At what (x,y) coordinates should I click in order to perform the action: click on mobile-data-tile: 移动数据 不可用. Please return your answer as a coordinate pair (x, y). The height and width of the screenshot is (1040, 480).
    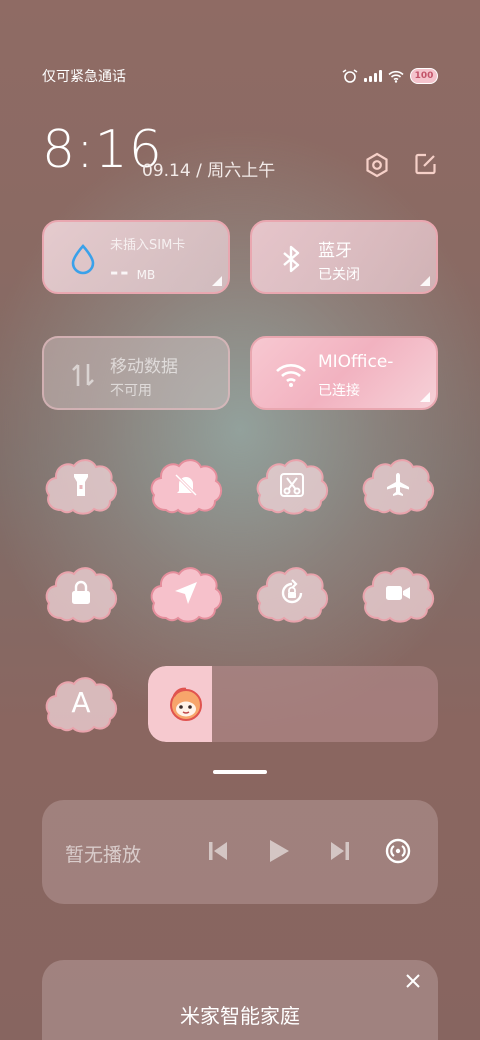
    Looking at the image, I should click on (136, 373).